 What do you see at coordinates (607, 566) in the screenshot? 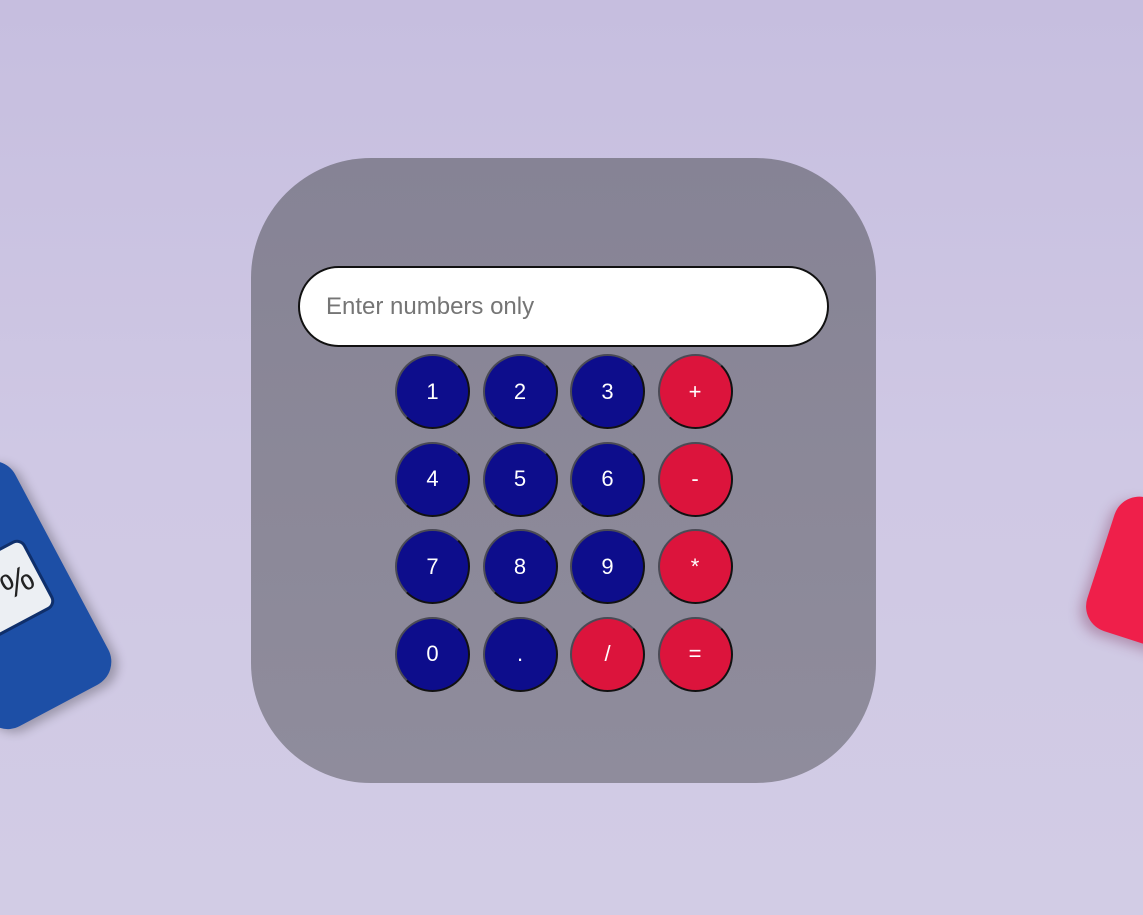
I see `key-9-button: 9` at bounding box center [607, 566].